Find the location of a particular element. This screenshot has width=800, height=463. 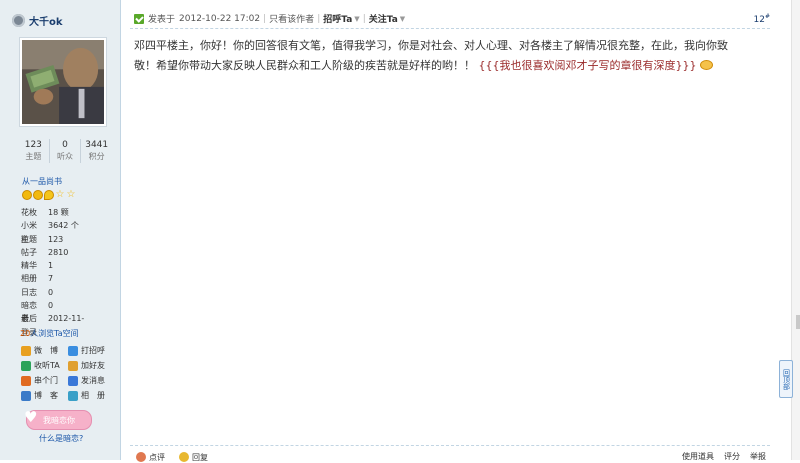

stat-points: 3441 积分 is located at coordinates (96, 151).